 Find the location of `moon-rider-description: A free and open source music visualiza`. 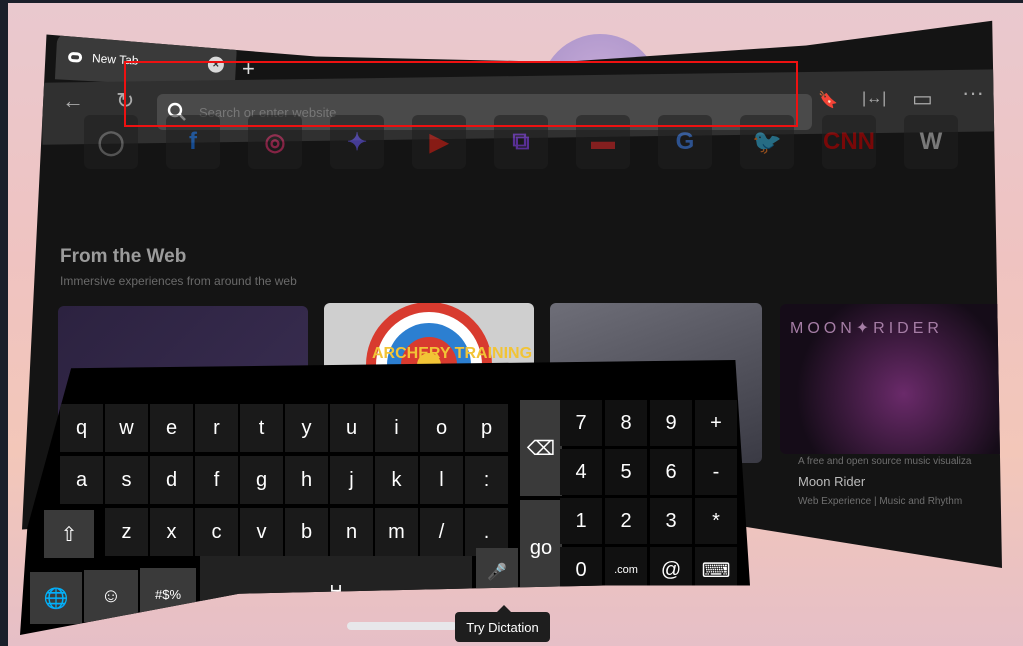

moon-rider-description: A free and open source music visualiza is located at coordinates (885, 461).